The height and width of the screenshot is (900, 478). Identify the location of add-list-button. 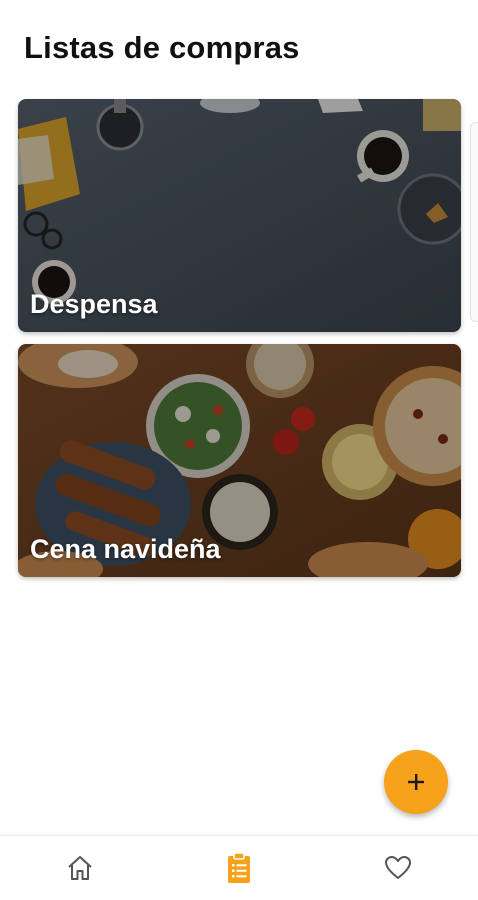
(416, 782).